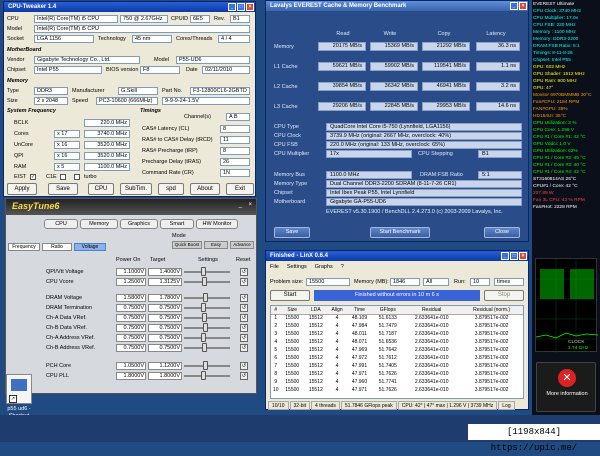  Describe the element at coordinates (359, 310) in the screenshot. I see `table-header-cell: Time` at that location.